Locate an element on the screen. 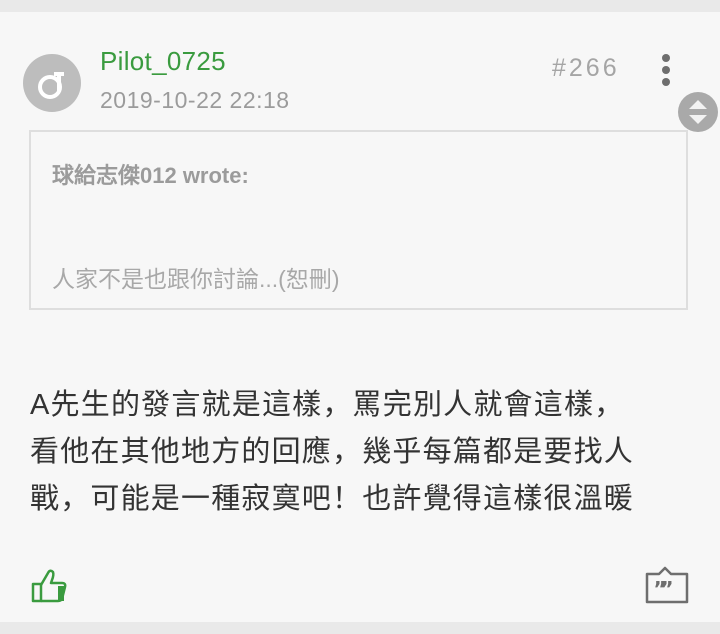  like-button is located at coordinates (50, 586).